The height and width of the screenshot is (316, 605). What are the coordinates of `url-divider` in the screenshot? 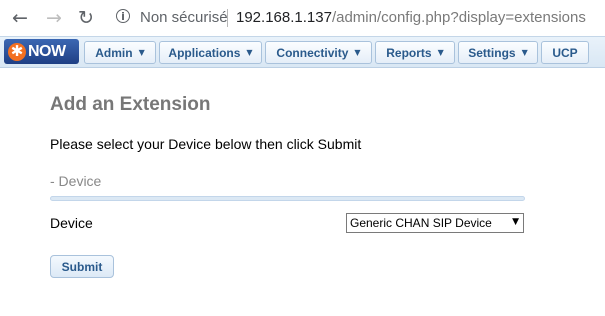 It's located at (227, 18).